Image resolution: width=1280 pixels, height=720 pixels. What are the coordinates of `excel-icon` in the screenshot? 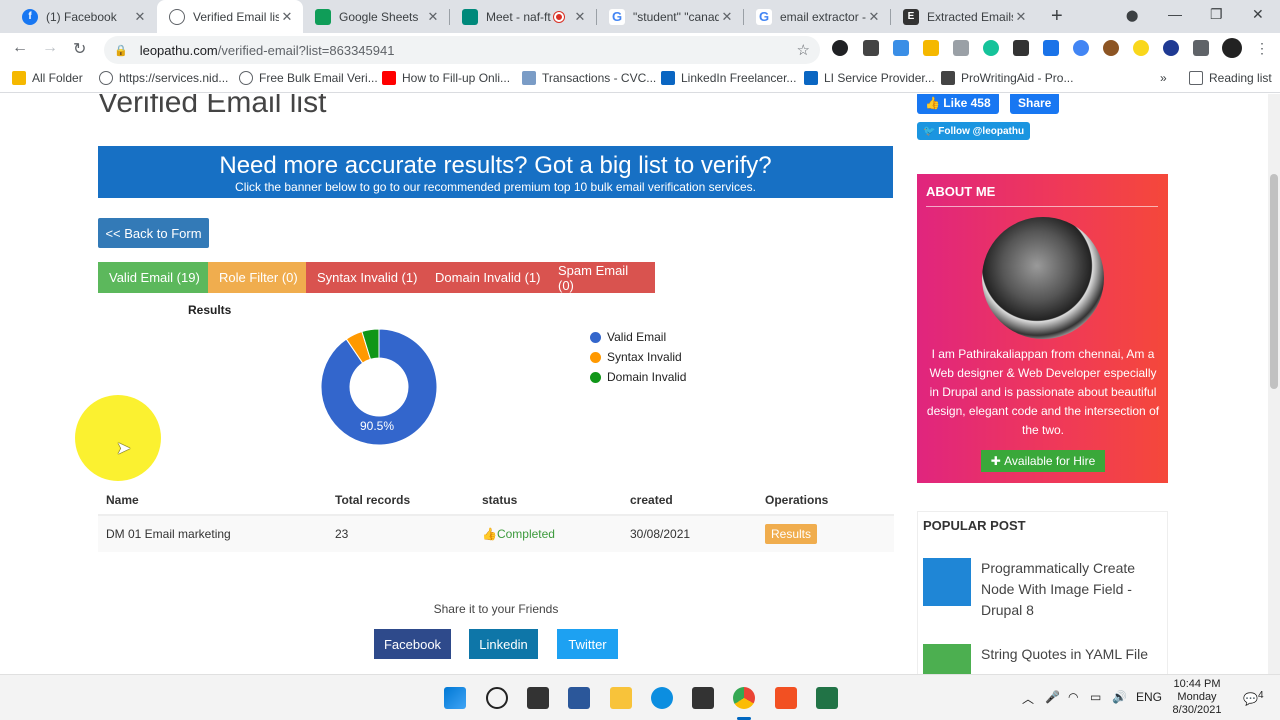 It's located at (827, 698).